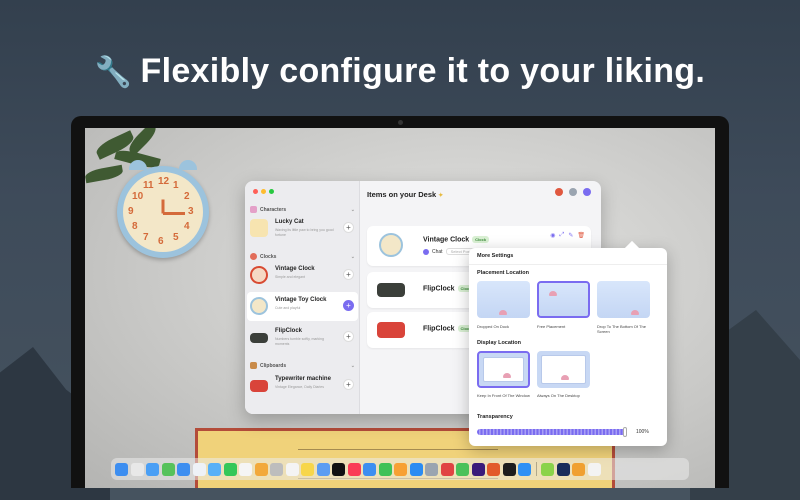  I want to click on clock-numeral: 11, so click(148, 186).